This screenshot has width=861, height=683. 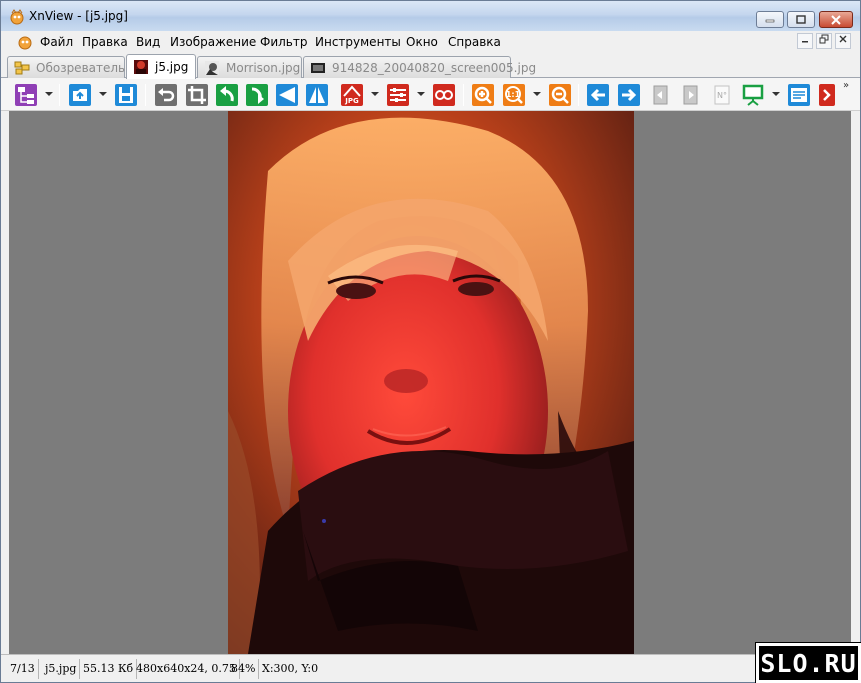 I want to click on last-page-button, so click(x=691, y=95).